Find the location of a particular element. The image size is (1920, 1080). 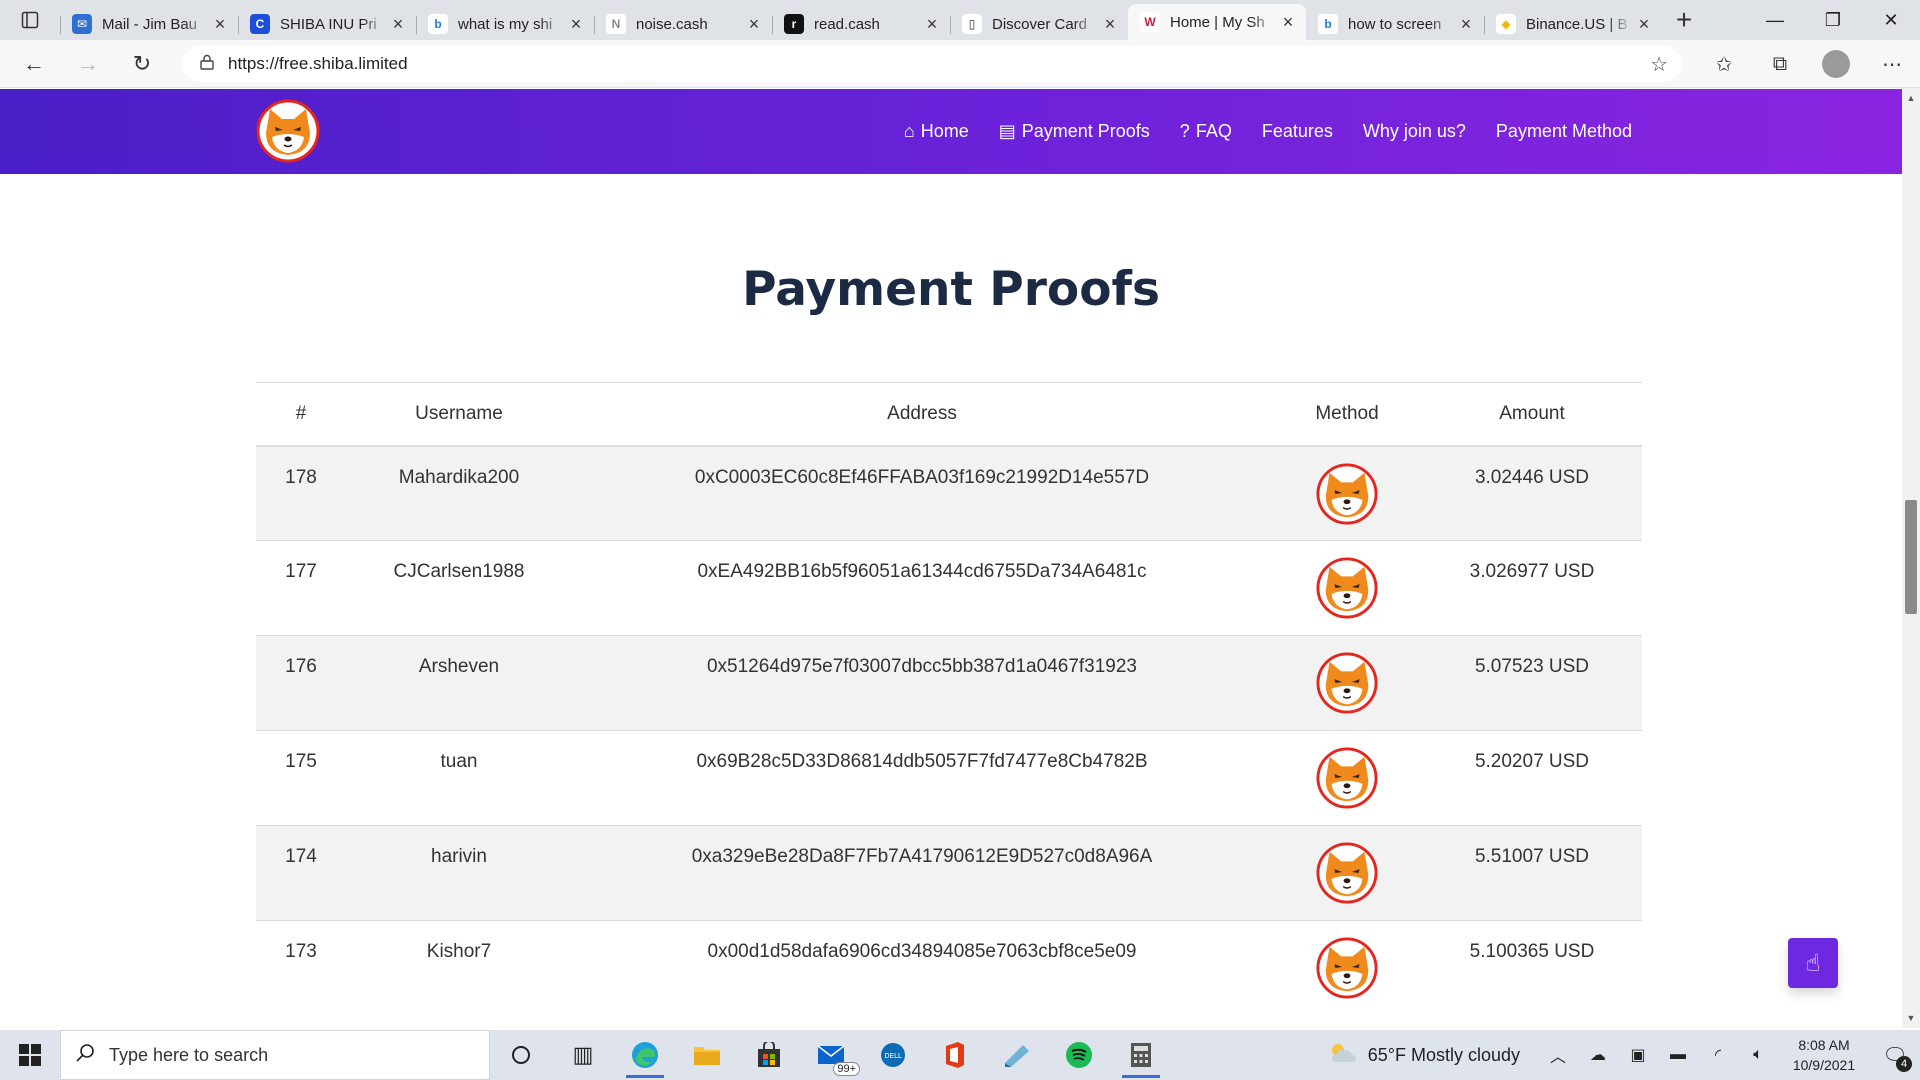

forward-button: → is located at coordinates (88, 64).